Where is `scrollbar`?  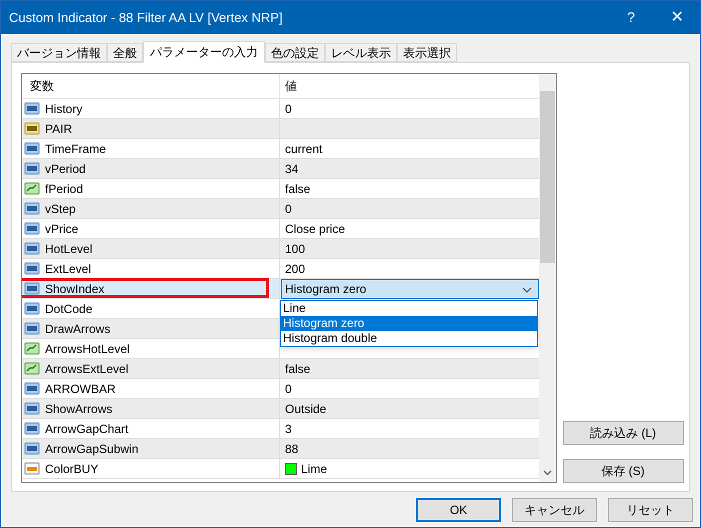 scrollbar is located at coordinates (547, 278).